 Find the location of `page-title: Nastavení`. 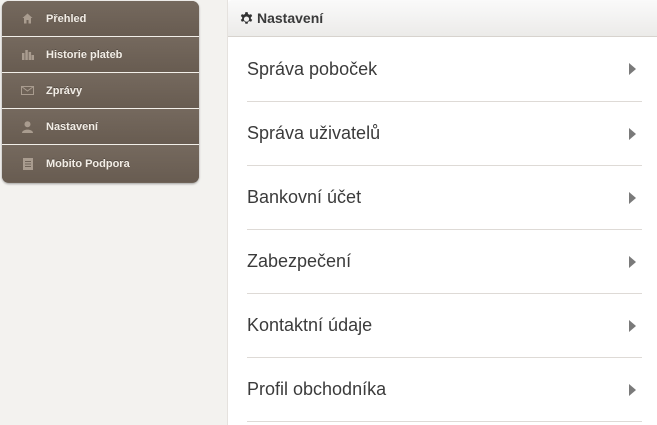

page-title: Nastavení is located at coordinates (290, 18).